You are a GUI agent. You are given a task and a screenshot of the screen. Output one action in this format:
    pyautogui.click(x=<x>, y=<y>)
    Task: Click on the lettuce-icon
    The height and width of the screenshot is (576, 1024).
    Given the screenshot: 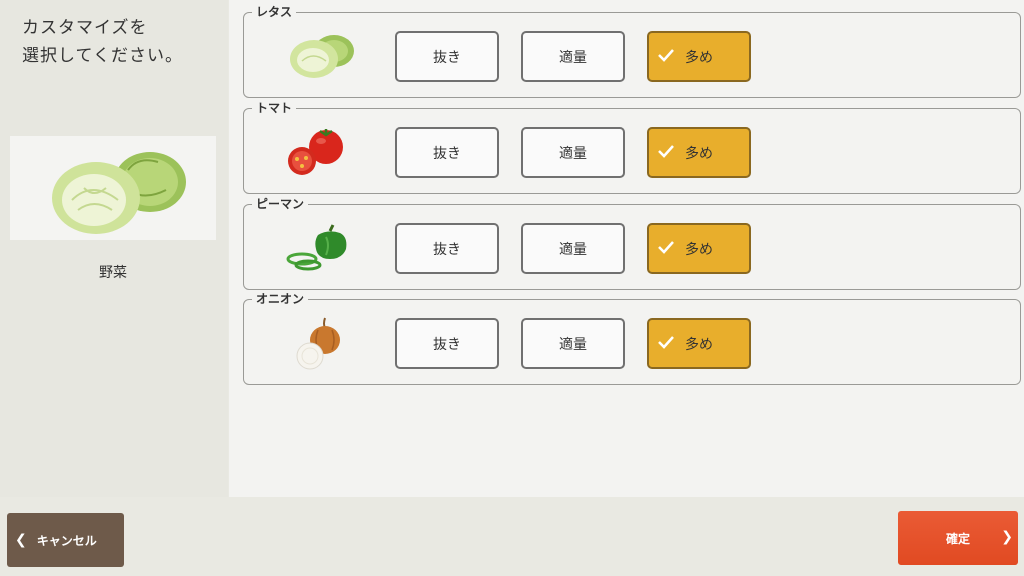 What is the action you would take?
    pyautogui.click(x=319, y=56)
    